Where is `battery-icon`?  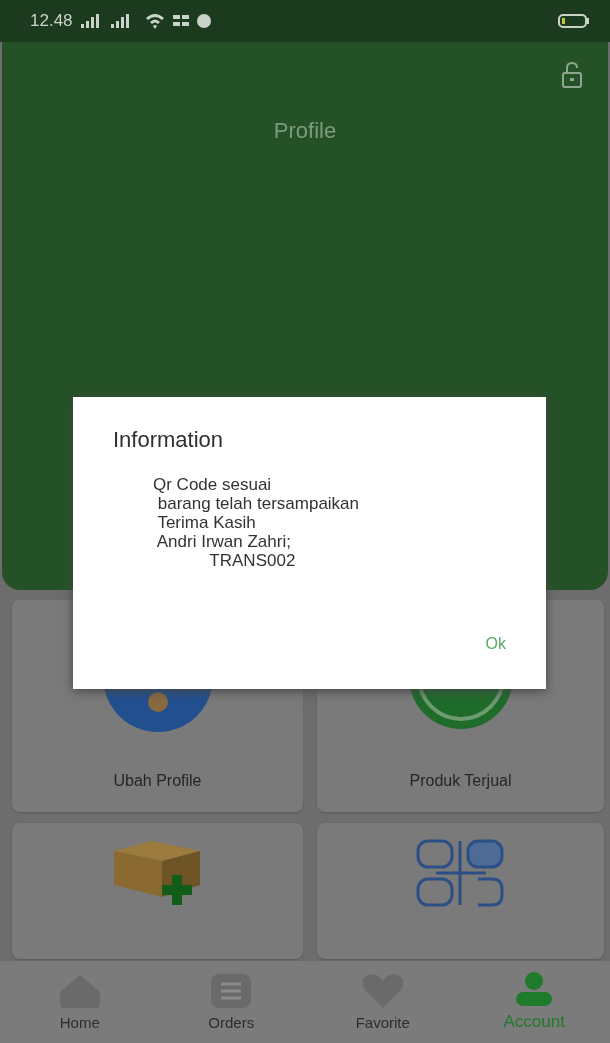 battery-icon is located at coordinates (574, 21).